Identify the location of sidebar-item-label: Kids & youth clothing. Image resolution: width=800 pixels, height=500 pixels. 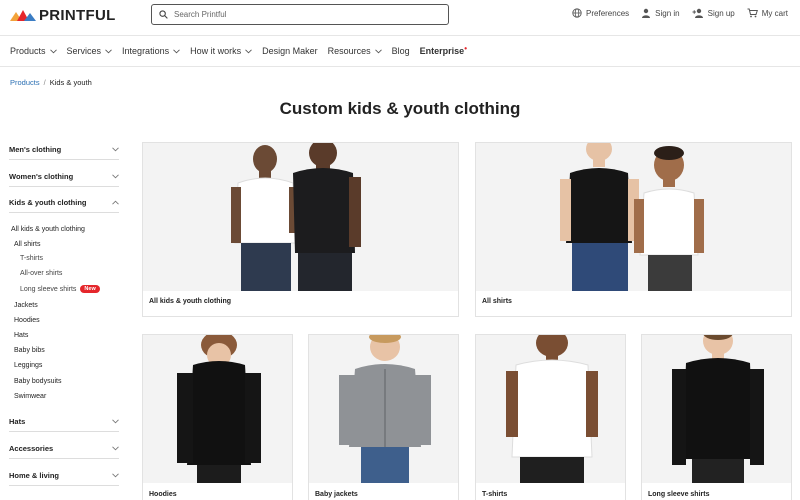
(48, 202).